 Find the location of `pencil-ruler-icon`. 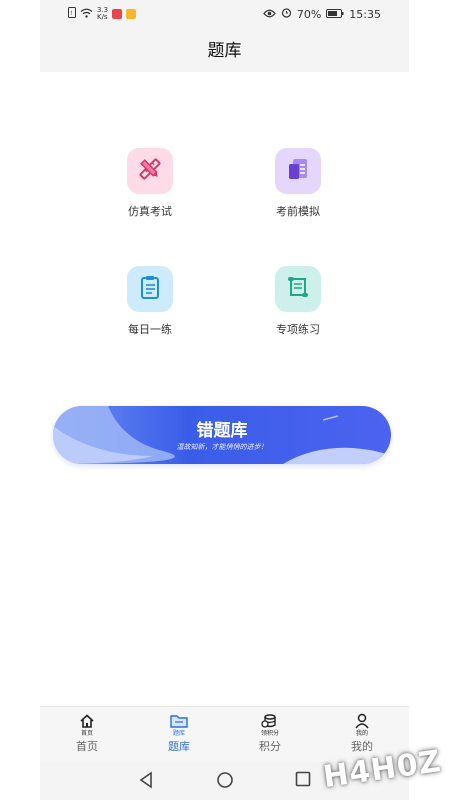

pencil-ruler-icon is located at coordinates (150, 171).